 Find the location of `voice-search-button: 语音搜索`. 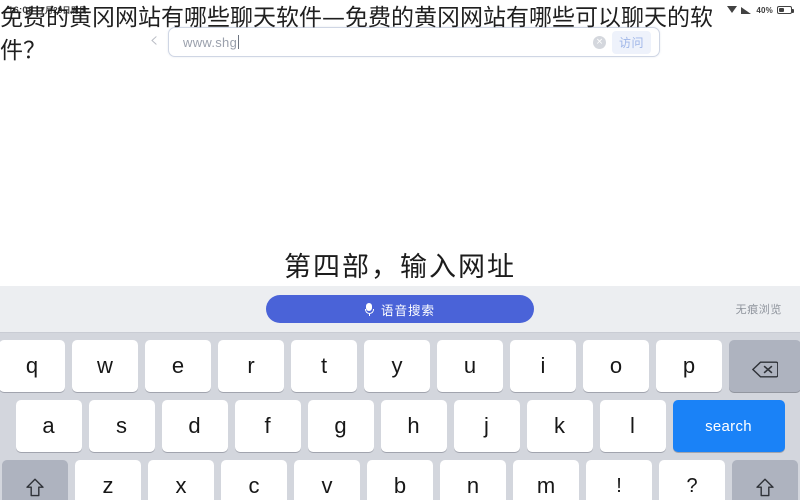

voice-search-button: 语音搜索 is located at coordinates (400, 309).